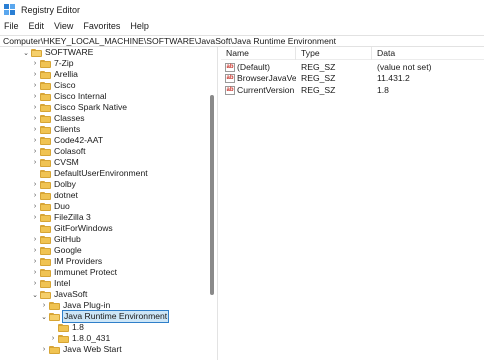 Image resolution: width=484 pixels, height=360 pixels. I want to click on tree-item-duo: › Duo, so click(50, 206).